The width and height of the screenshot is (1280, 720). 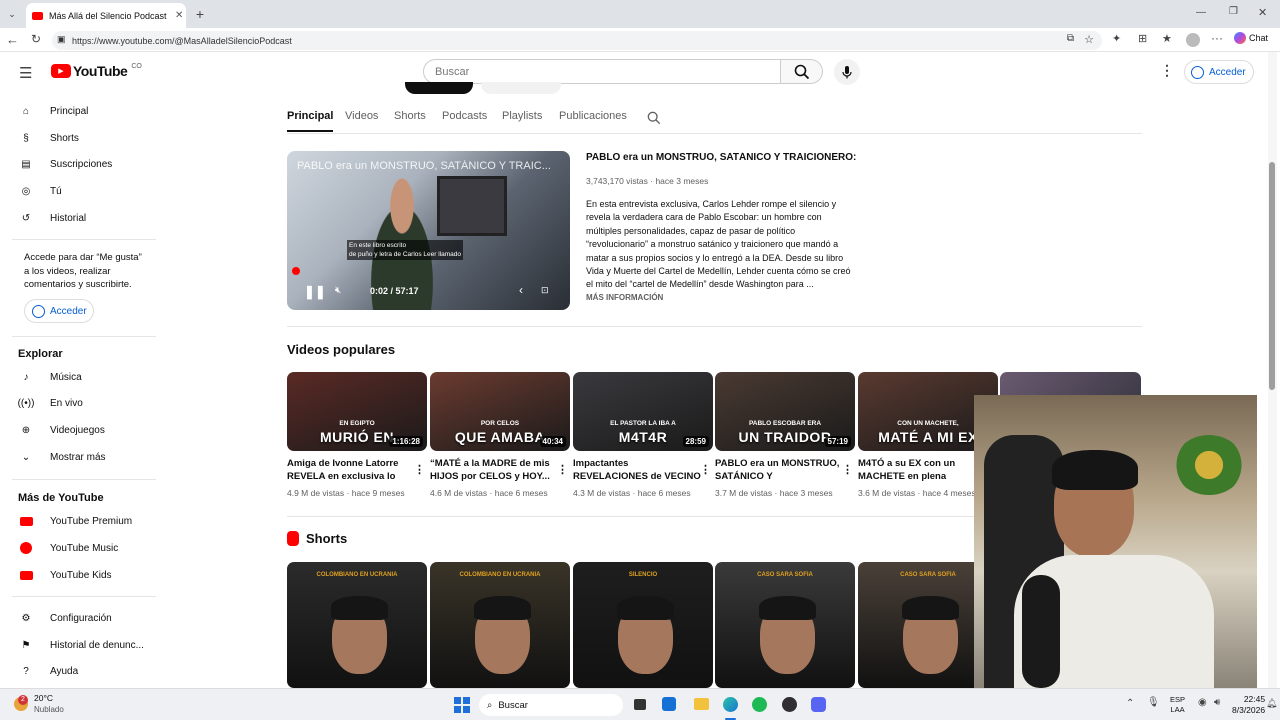 I want to click on tab-playlists: Playlists, so click(x=522, y=116).